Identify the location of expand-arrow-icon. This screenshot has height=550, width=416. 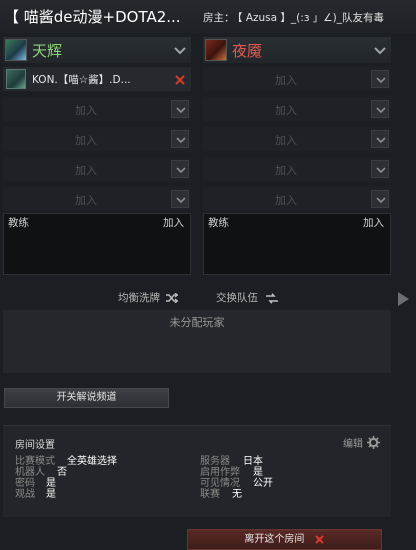
(403, 299).